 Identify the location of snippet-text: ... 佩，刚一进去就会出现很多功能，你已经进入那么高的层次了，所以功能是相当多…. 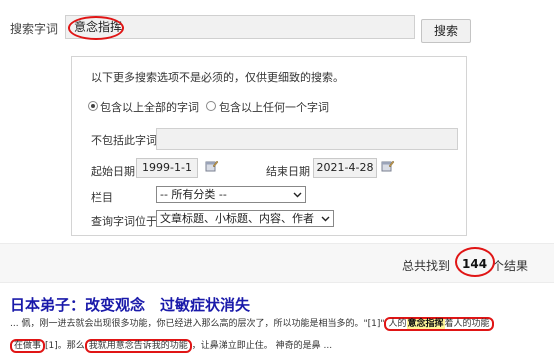
(197, 324).